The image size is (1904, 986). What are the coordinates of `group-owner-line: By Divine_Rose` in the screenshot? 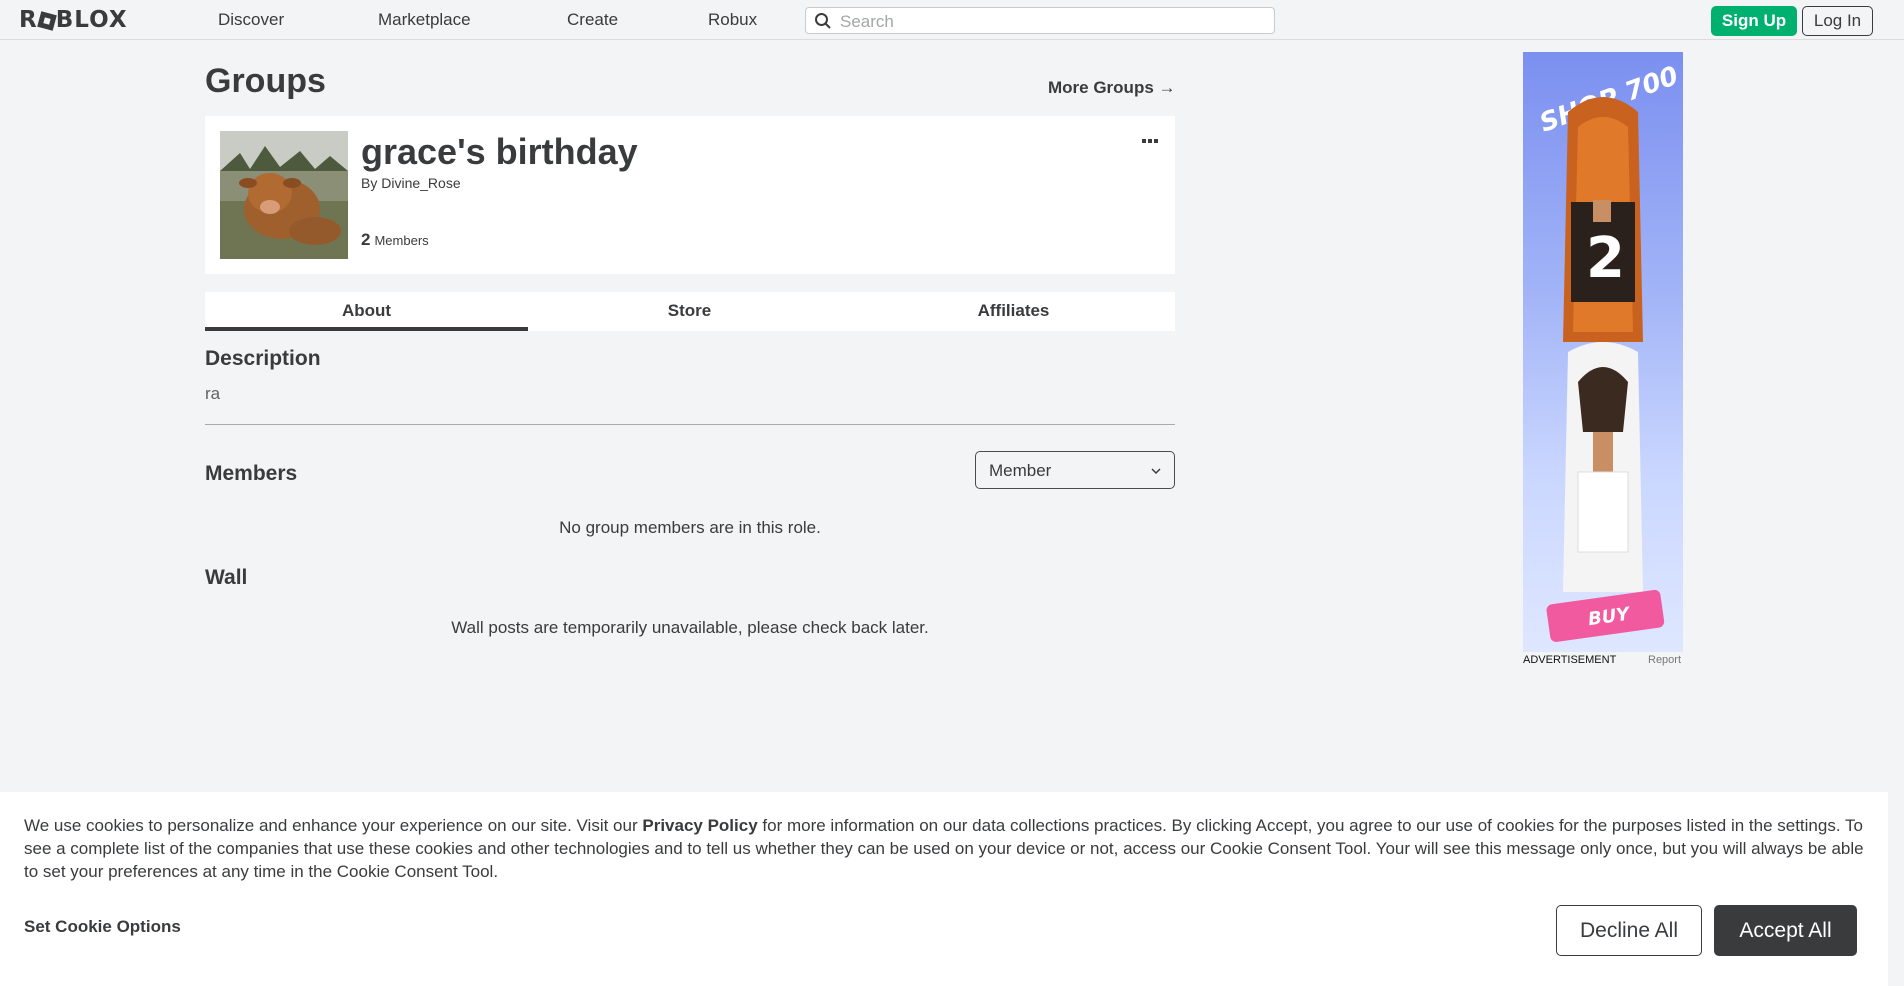 It's located at (411, 183).